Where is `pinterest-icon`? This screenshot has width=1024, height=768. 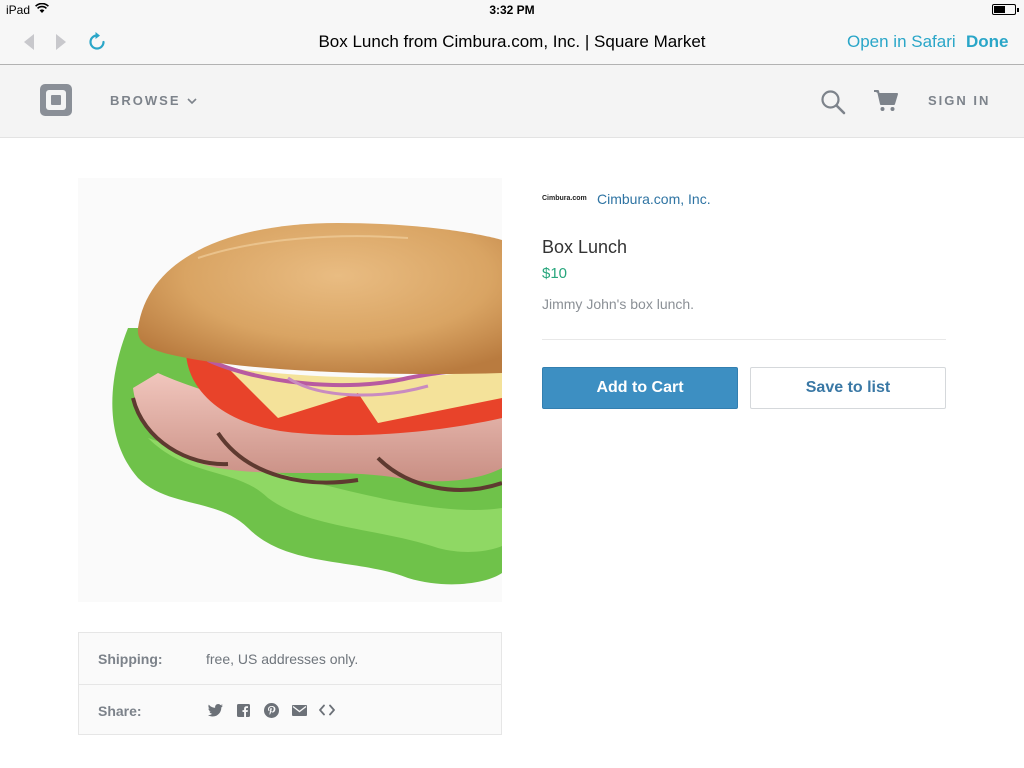 pinterest-icon is located at coordinates (271, 710).